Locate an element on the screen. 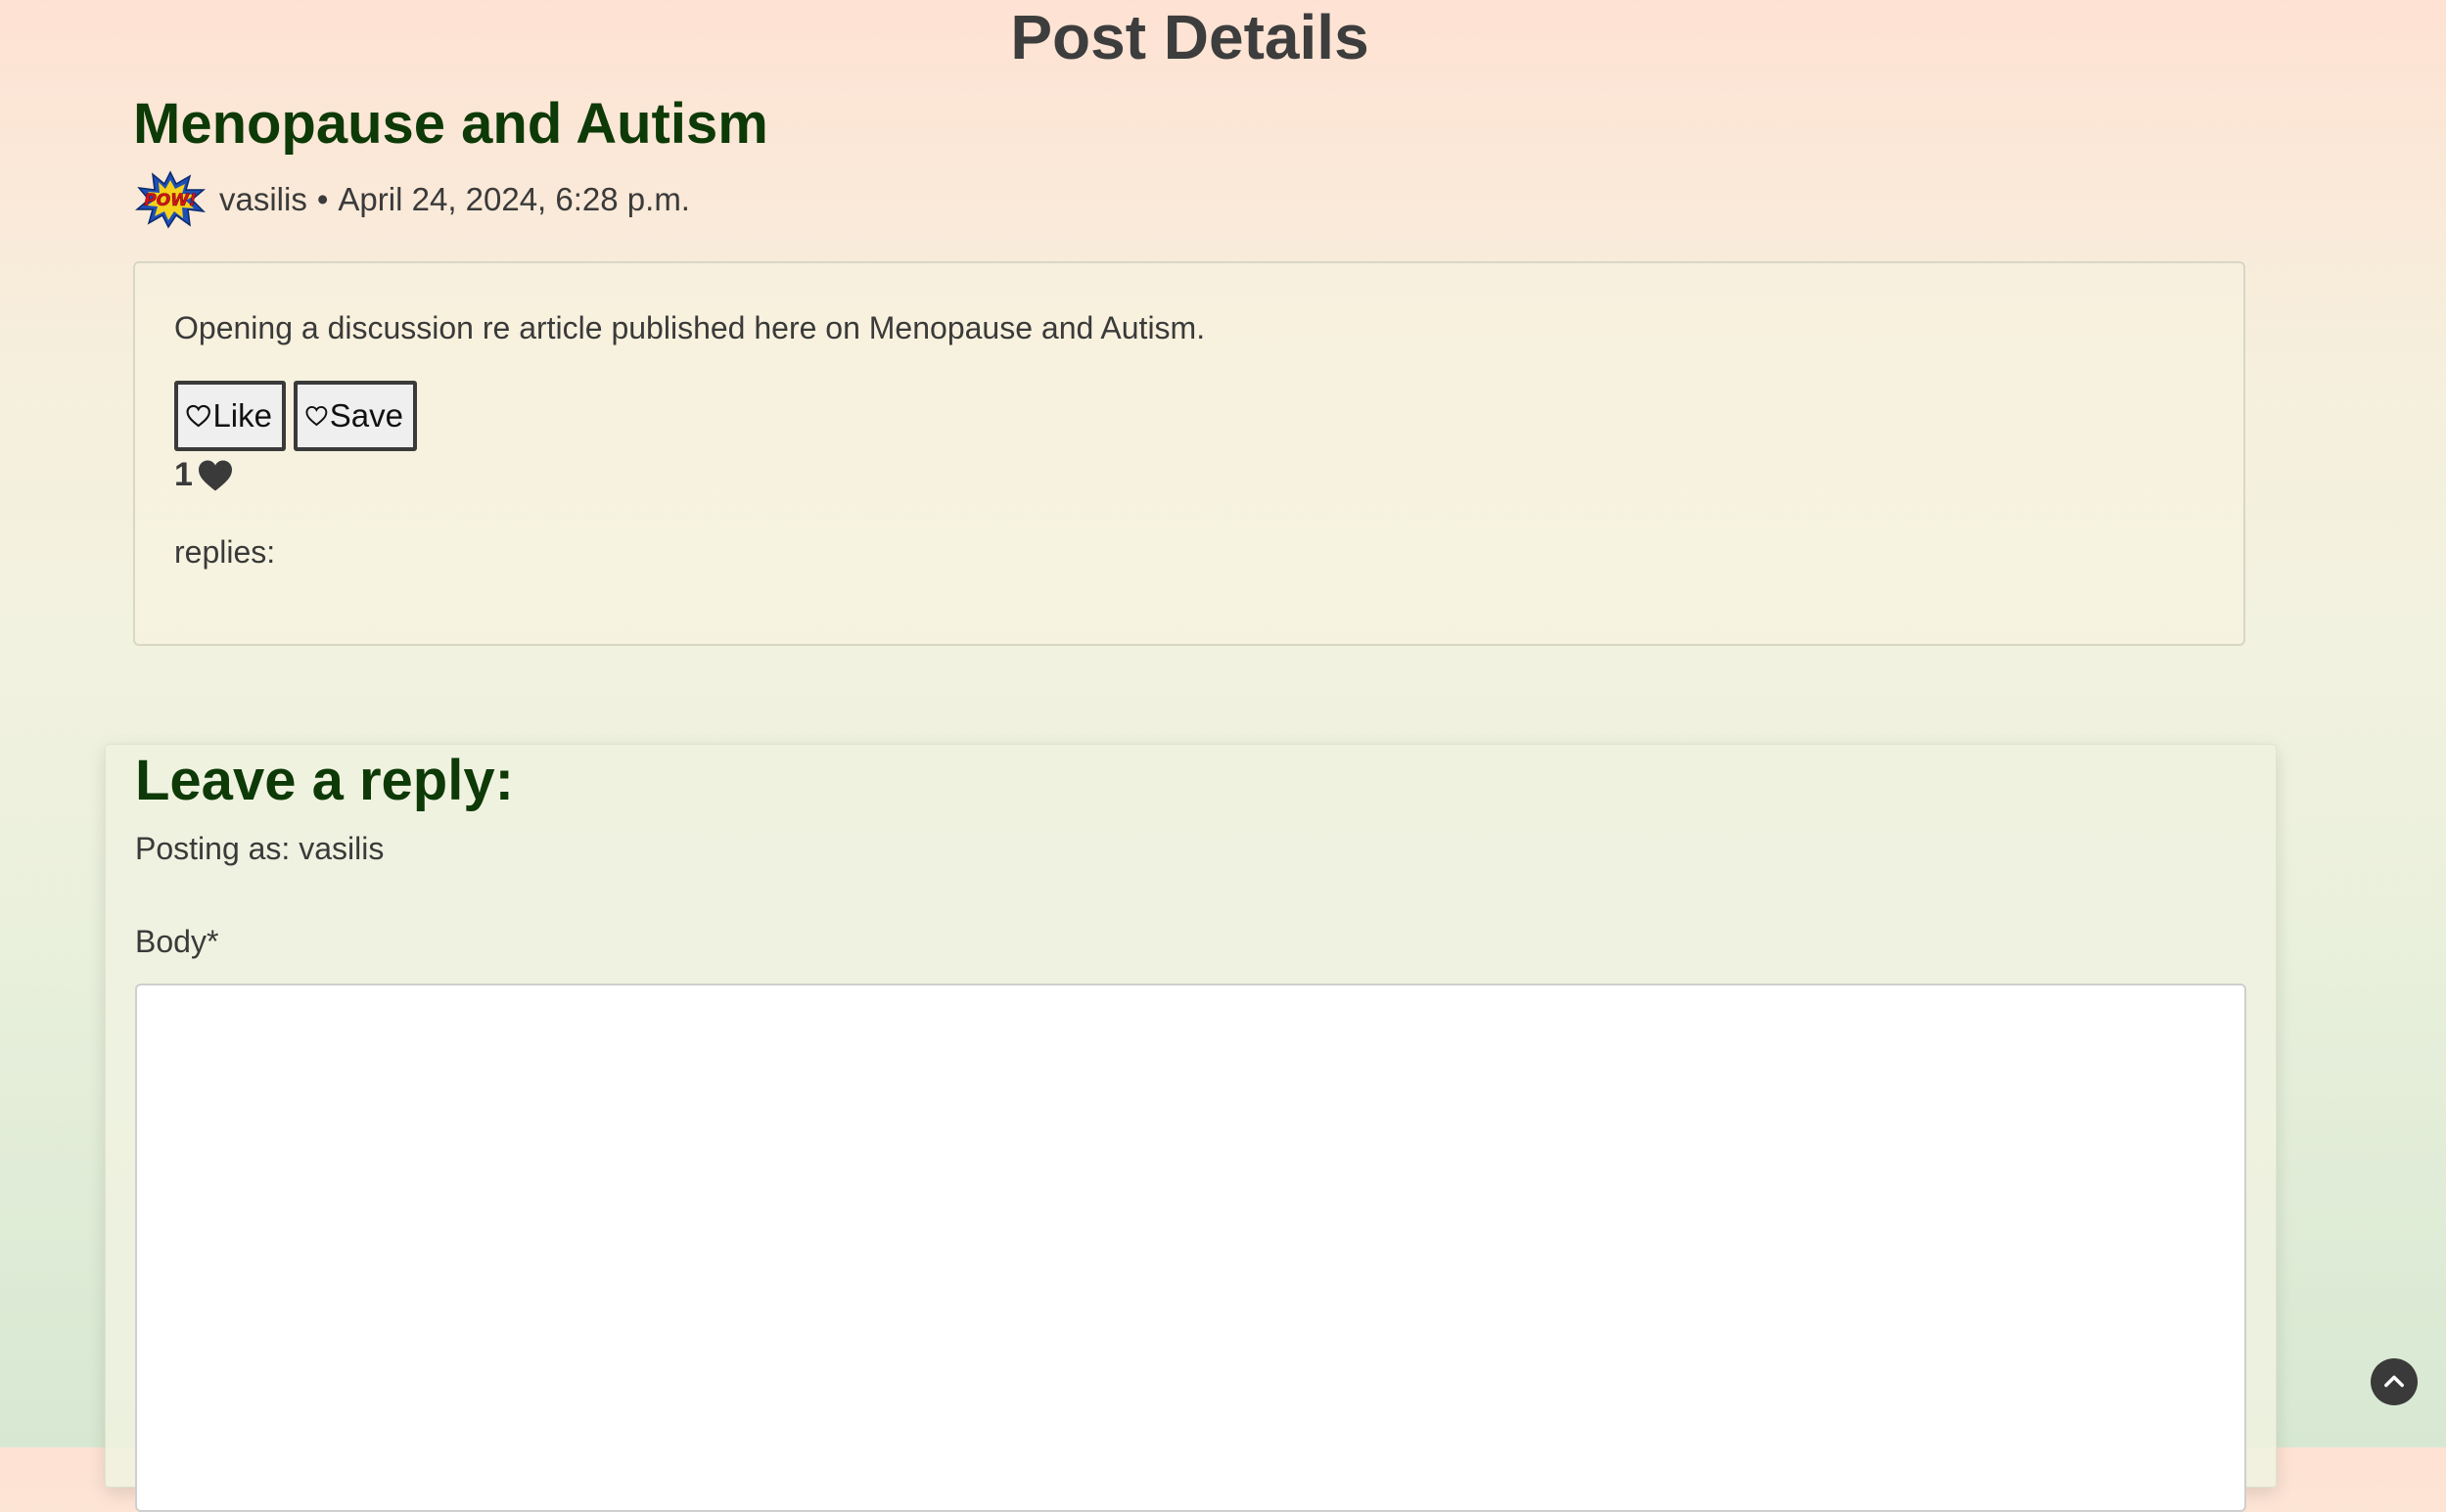  scroll-to-top-button is located at coordinates (2394, 1381).